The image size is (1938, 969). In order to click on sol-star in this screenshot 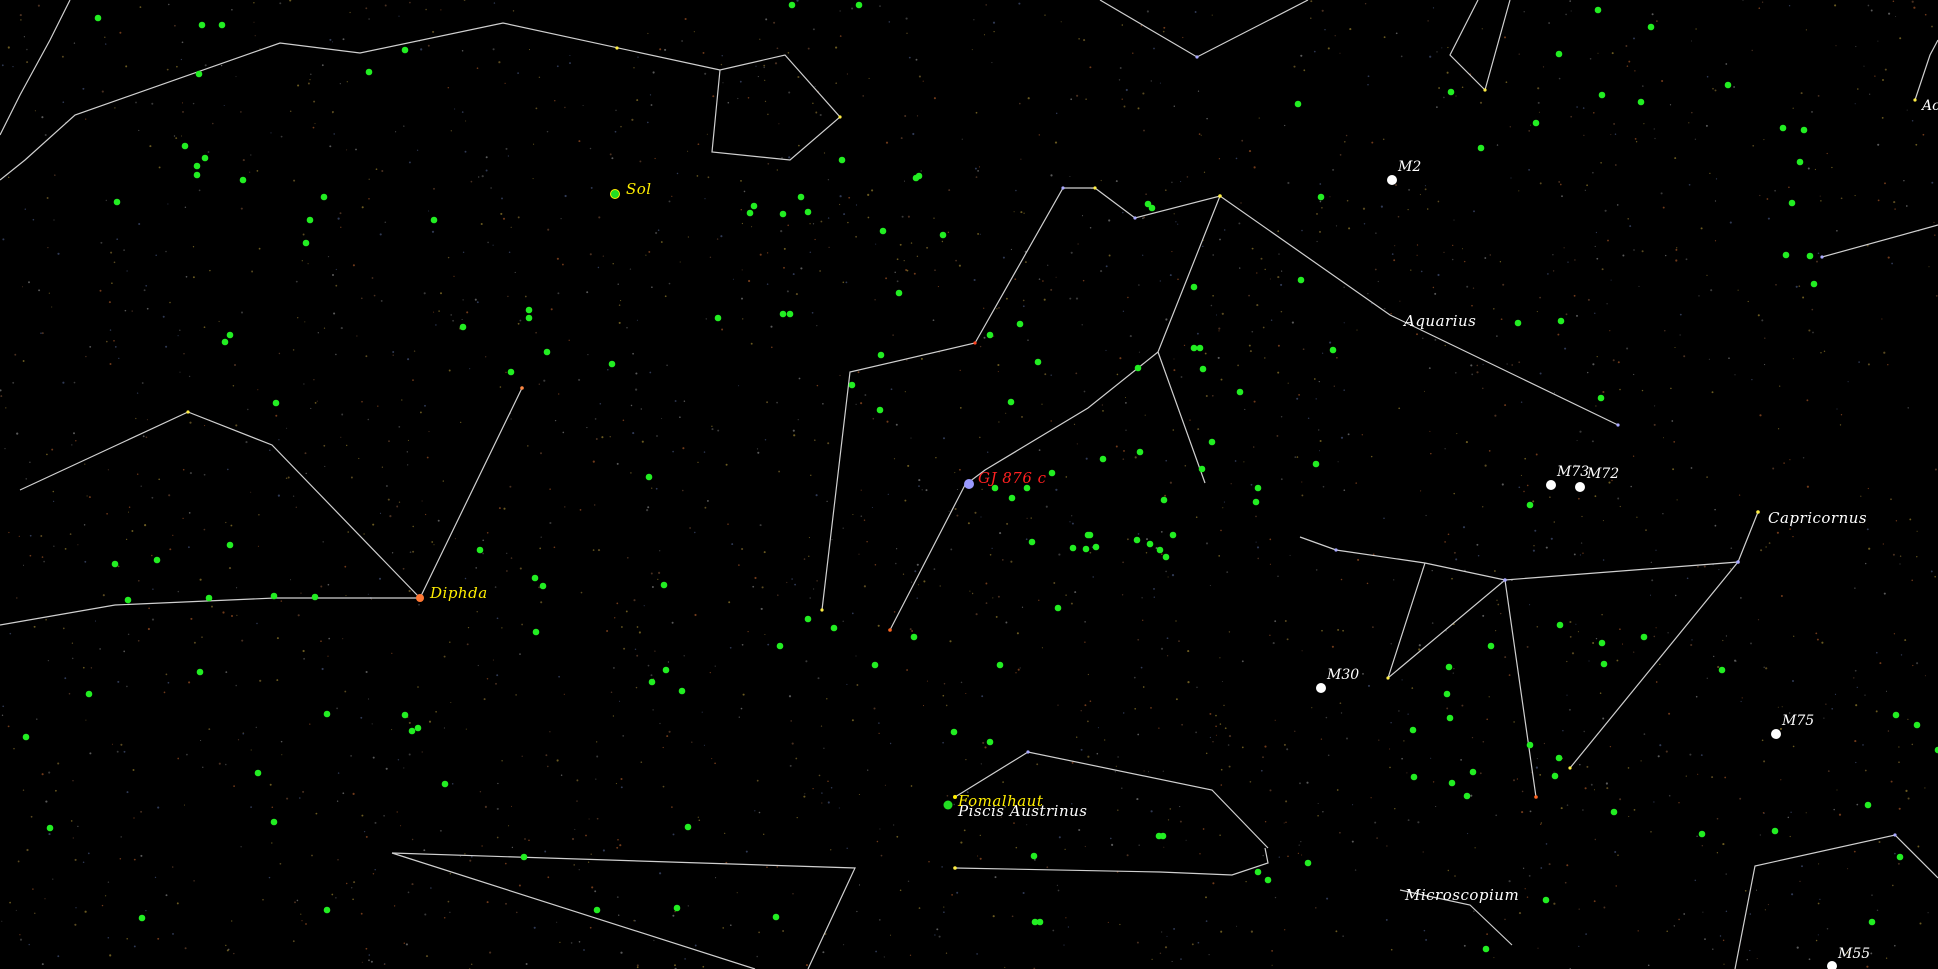, I will do `click(615, 194)`.